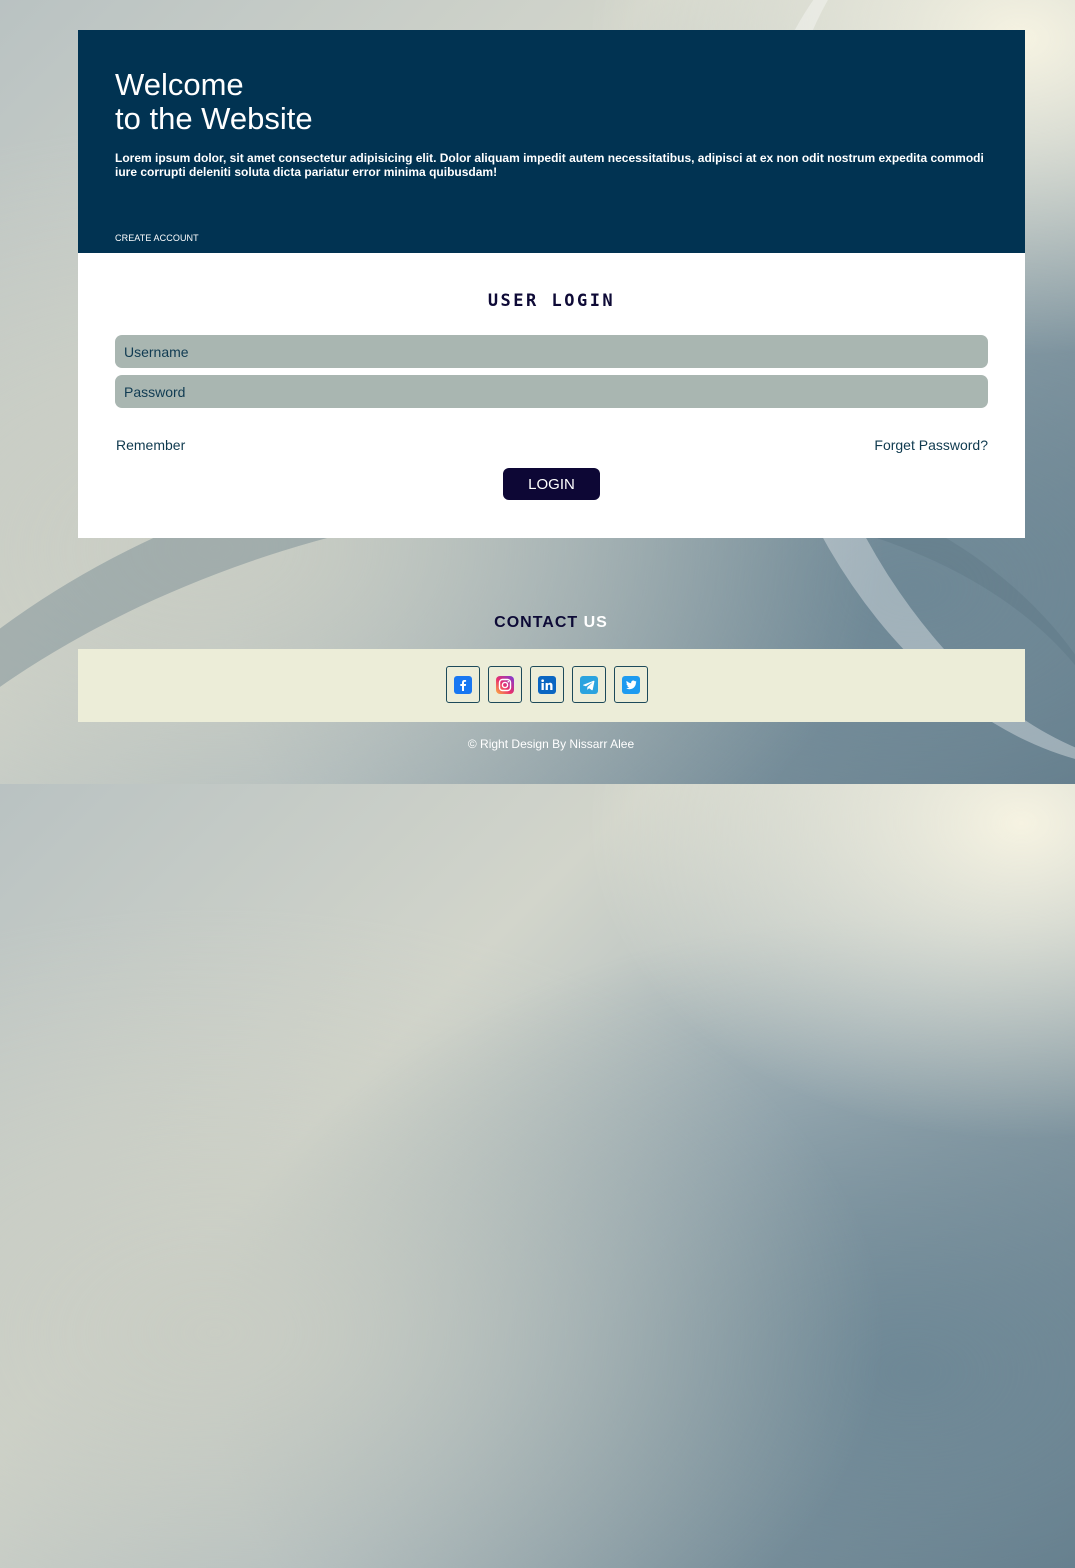 The width and height of the screenshot is (1075, 1568). I want to click on instagram-icon, so click(505, 684).